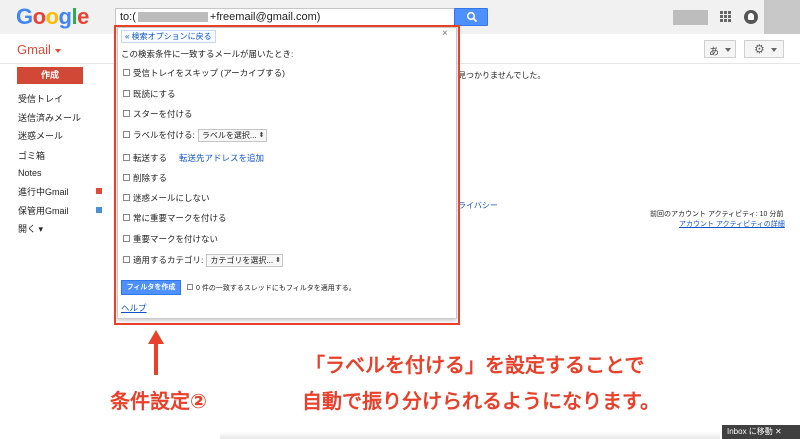 The height and width of the screenshot is (439, 800). I want to click on avatar, so click(782, 17).